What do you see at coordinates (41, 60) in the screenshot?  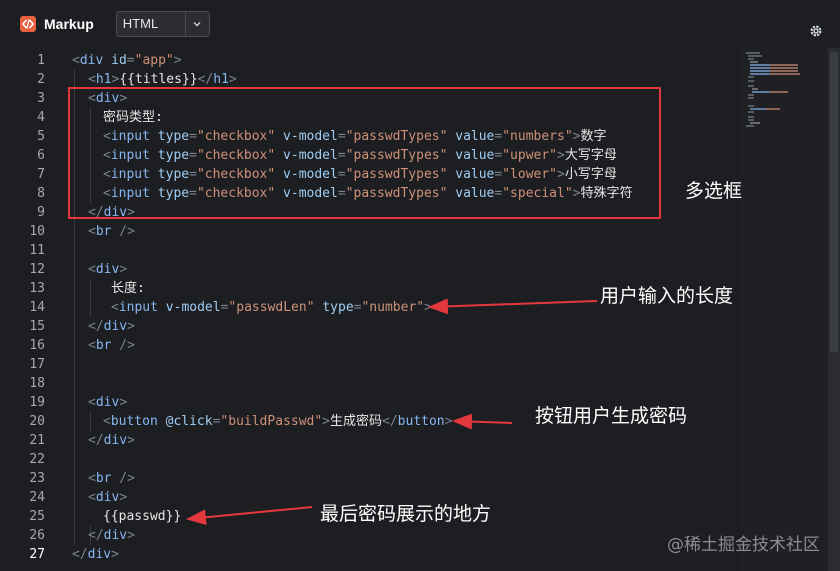 I see `line-number: 1` at bounding box center [41, 60].